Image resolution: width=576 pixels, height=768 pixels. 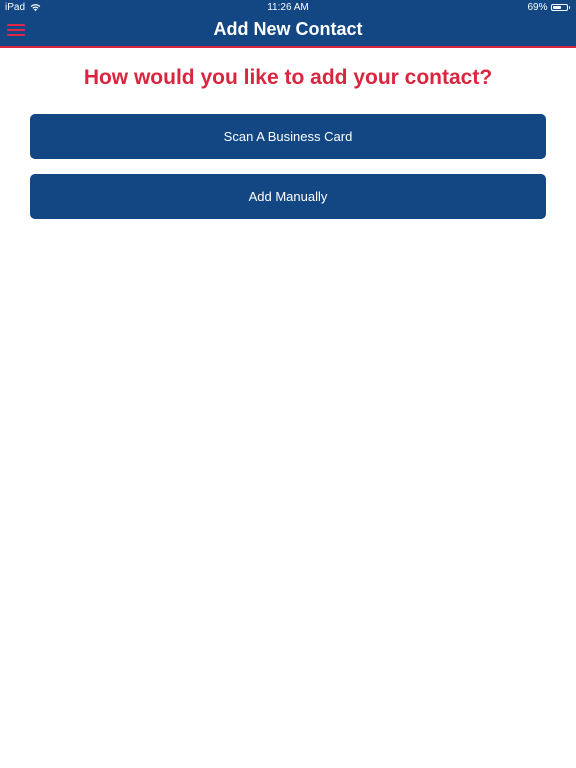 I want to click on battery-tip, so click(x=569, y=7).